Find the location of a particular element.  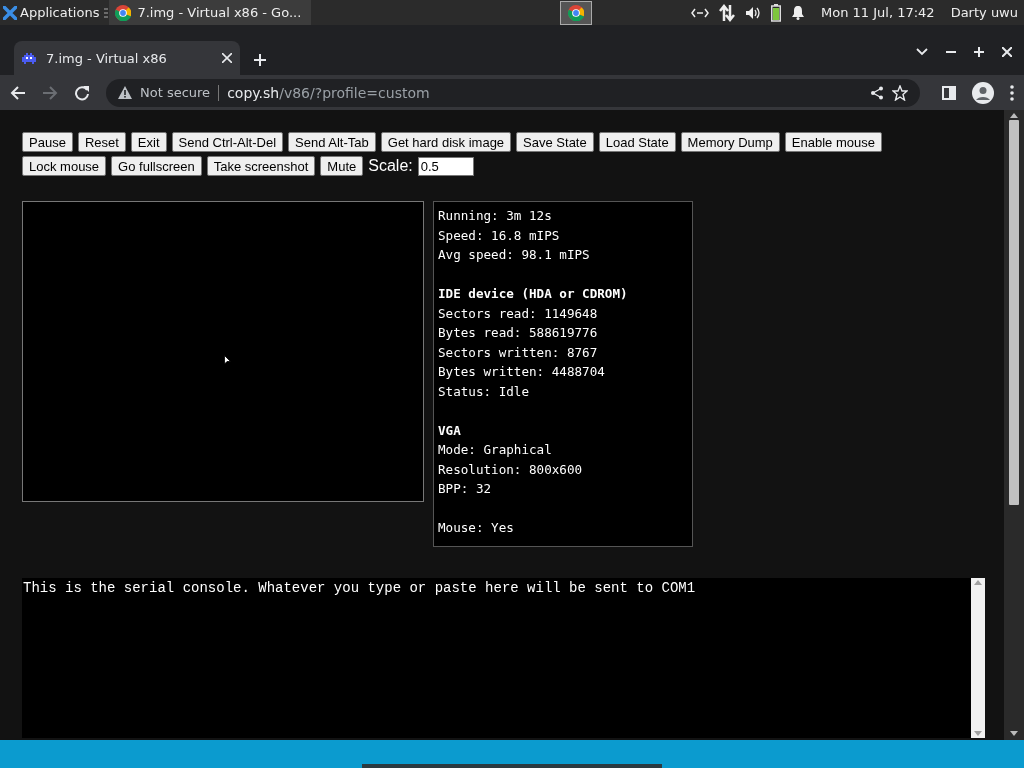

stats-line: Mode: Graphical is located at coordinates (495, 450).